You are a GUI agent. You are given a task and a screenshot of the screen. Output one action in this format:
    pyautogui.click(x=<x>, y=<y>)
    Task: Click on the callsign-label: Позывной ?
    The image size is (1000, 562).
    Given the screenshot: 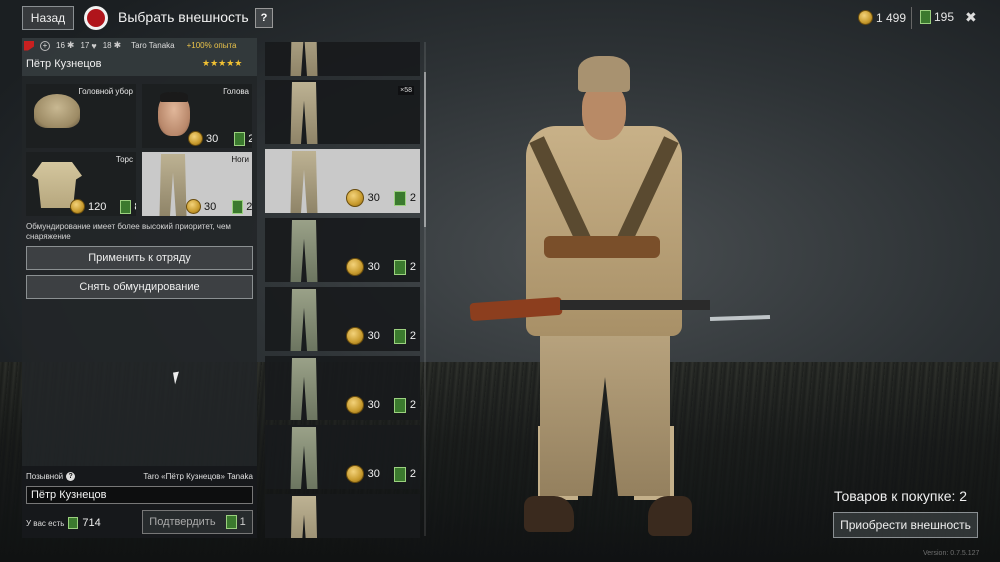 What is the action you would take?
    pyautogui.click(x=51, y=476)
    